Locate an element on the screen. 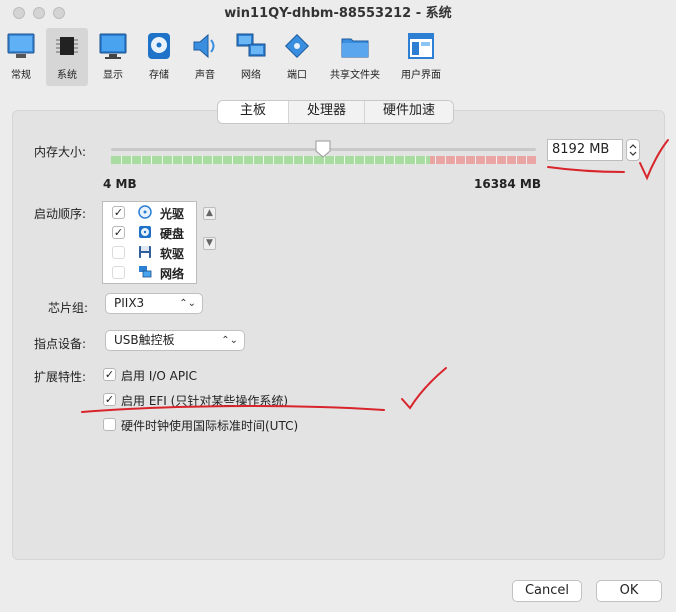  boot-item-network-name: 网络 is located at coordinates (172, 274).